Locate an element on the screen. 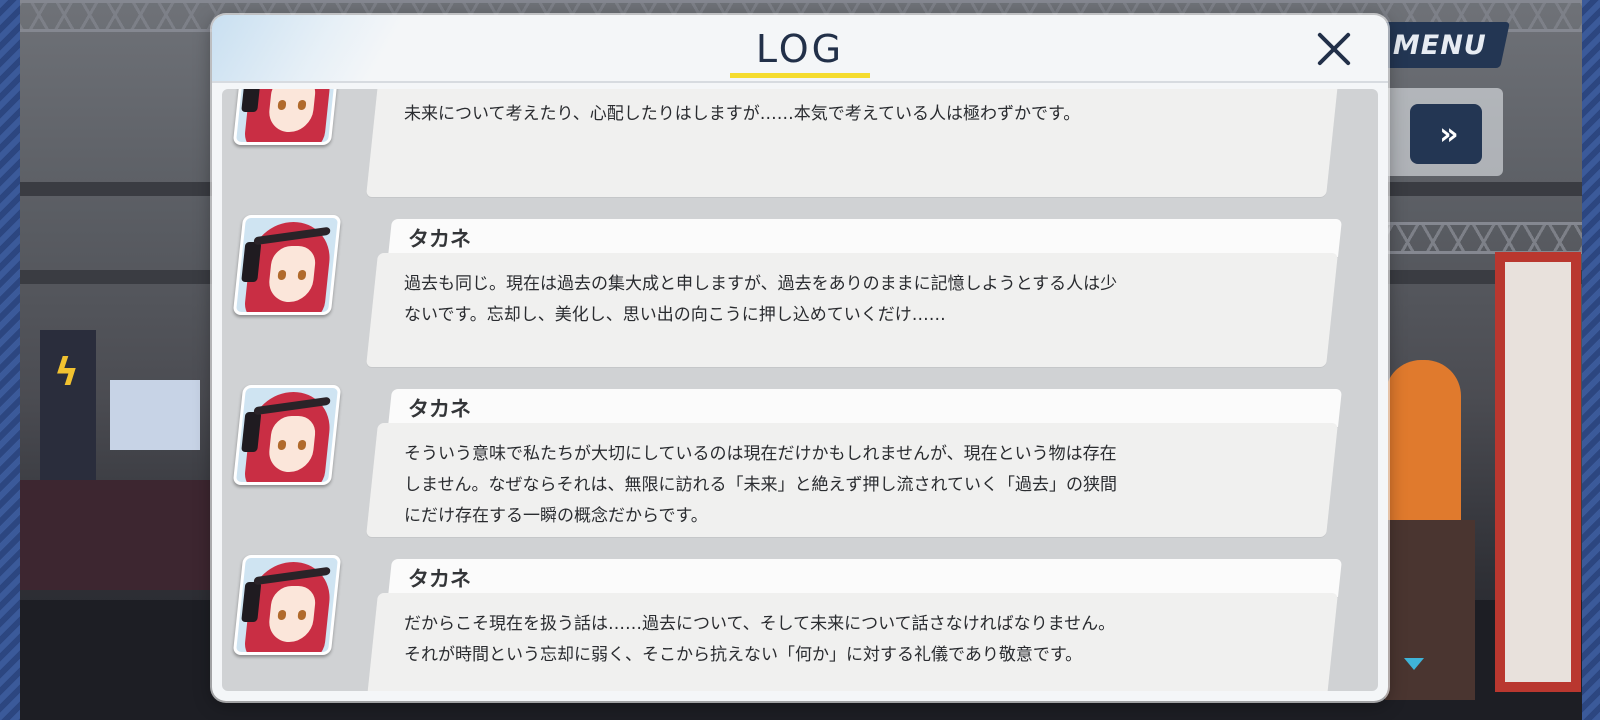 The height and width of the screenshot is (720, 1600). lightning-banner: ϟ is located at coordinates (68, 410).